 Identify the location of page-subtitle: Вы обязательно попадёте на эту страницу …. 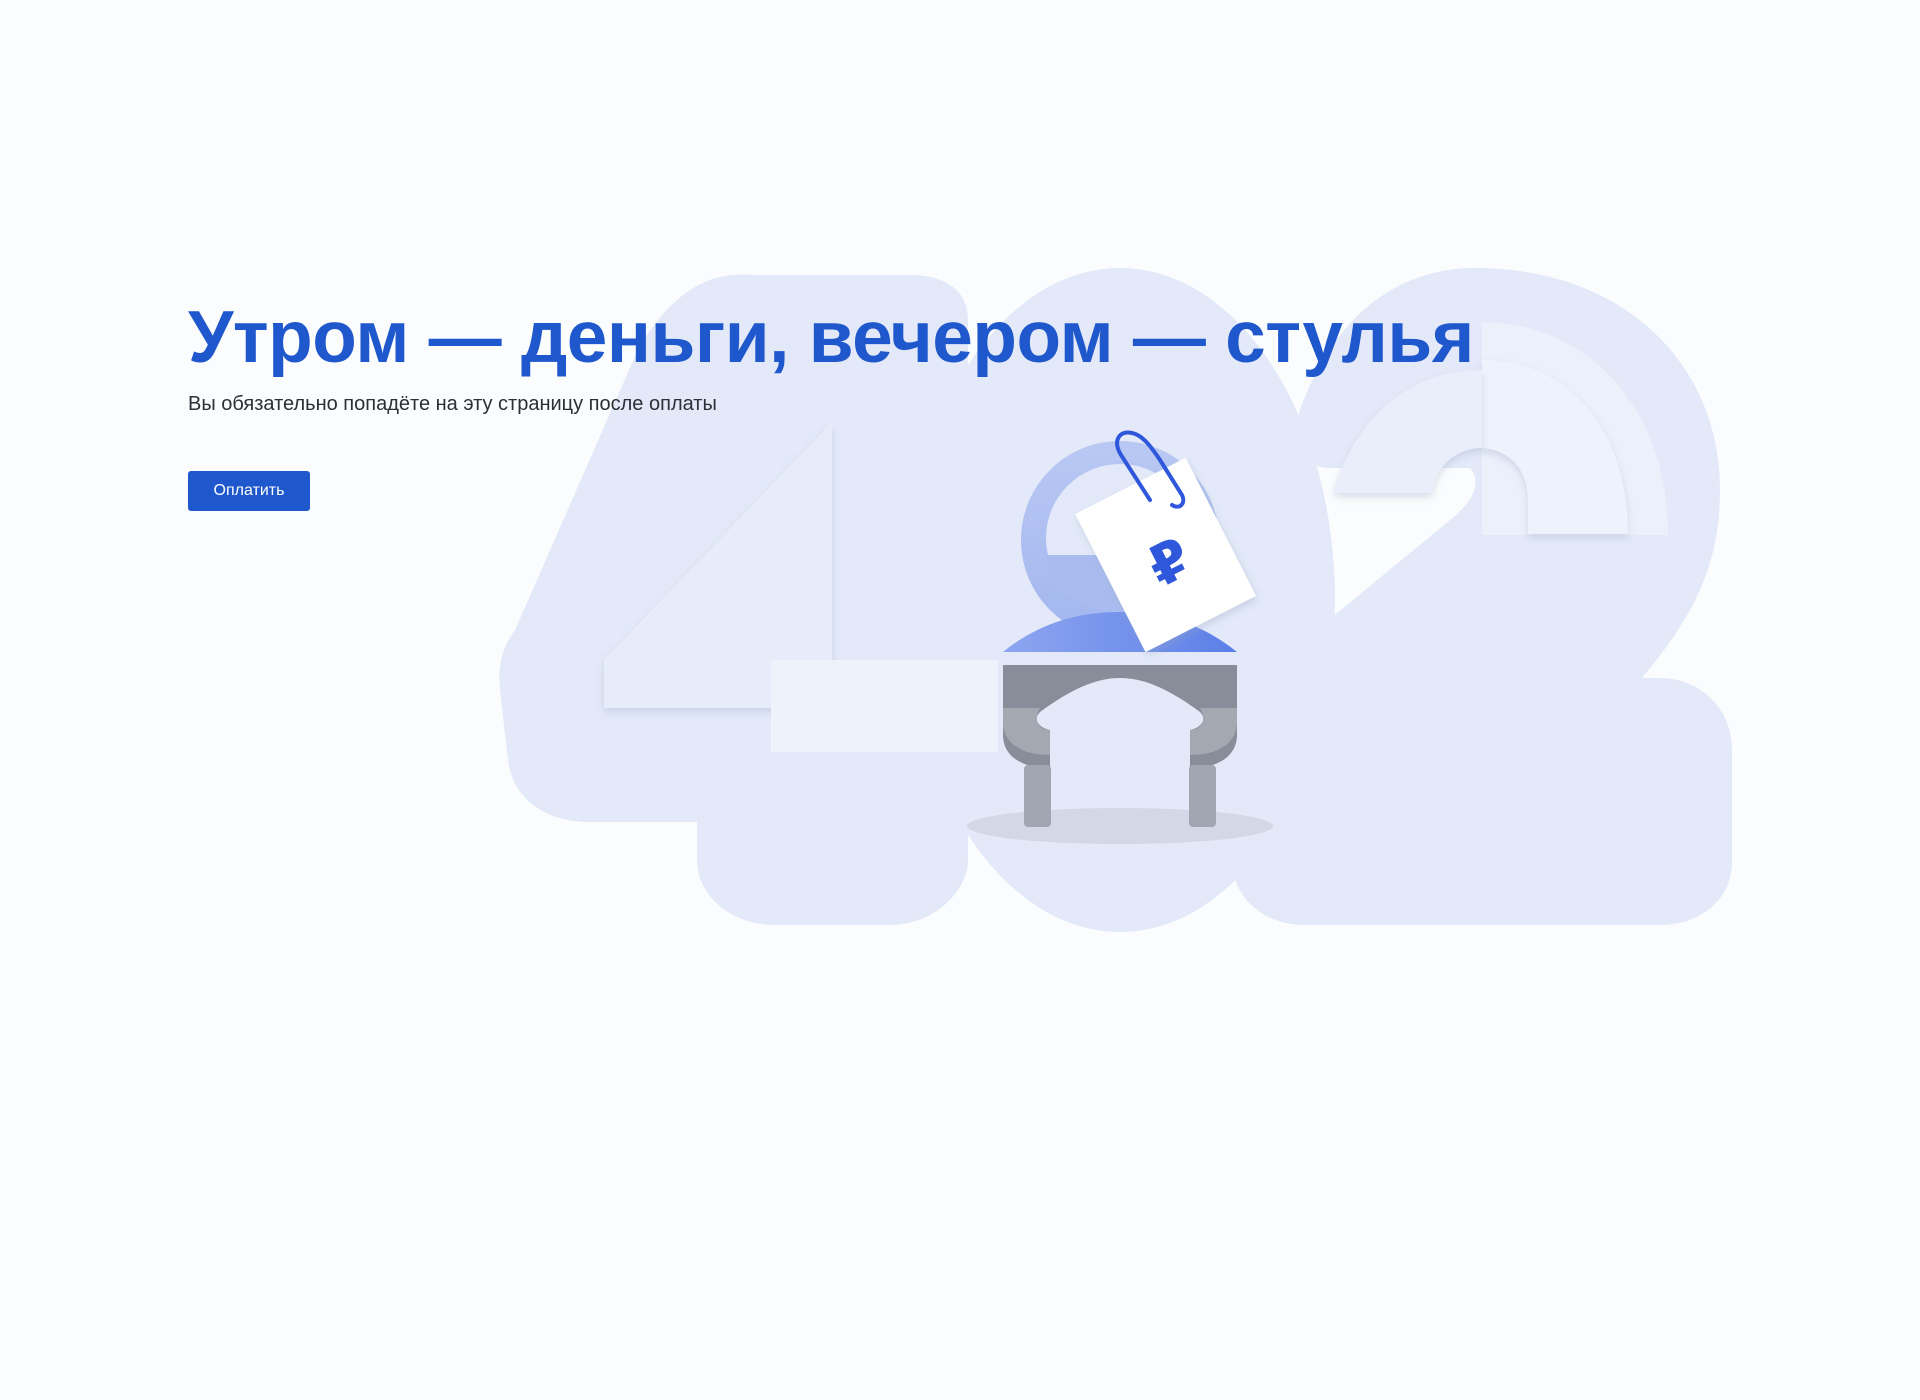
(452, 404).